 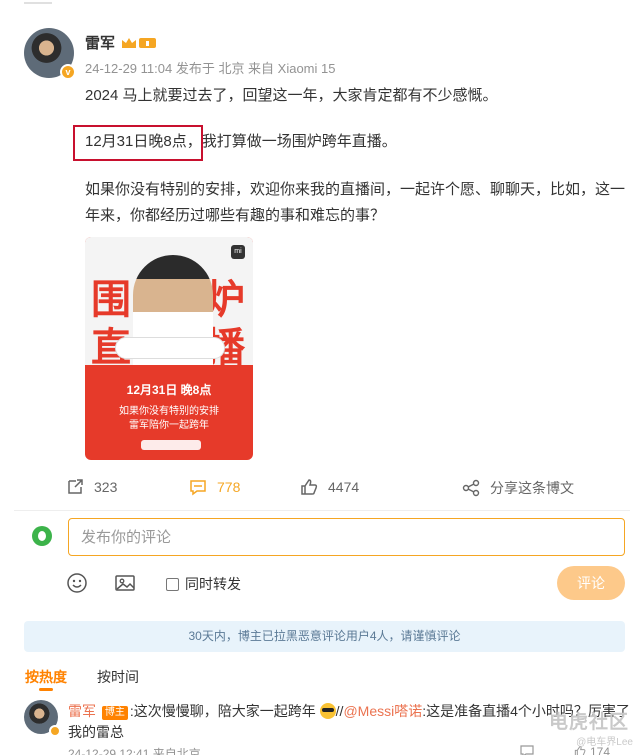 What do you see at coordinates (604, 742) in the screenshot?
I see `watermark-handle: @电车界Lee` at bounding box center [604, 742].